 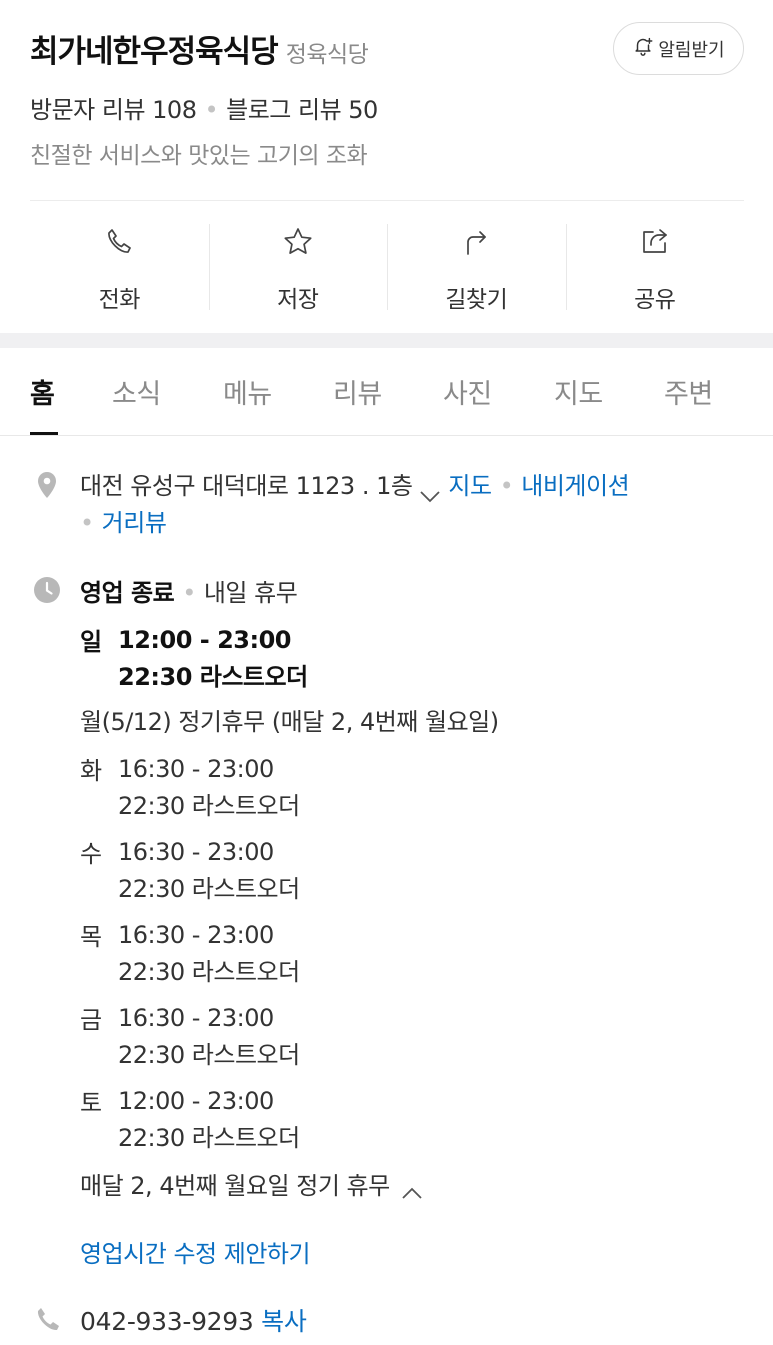 I want to click on tab-news: 소식, so click(x=136, y=391).